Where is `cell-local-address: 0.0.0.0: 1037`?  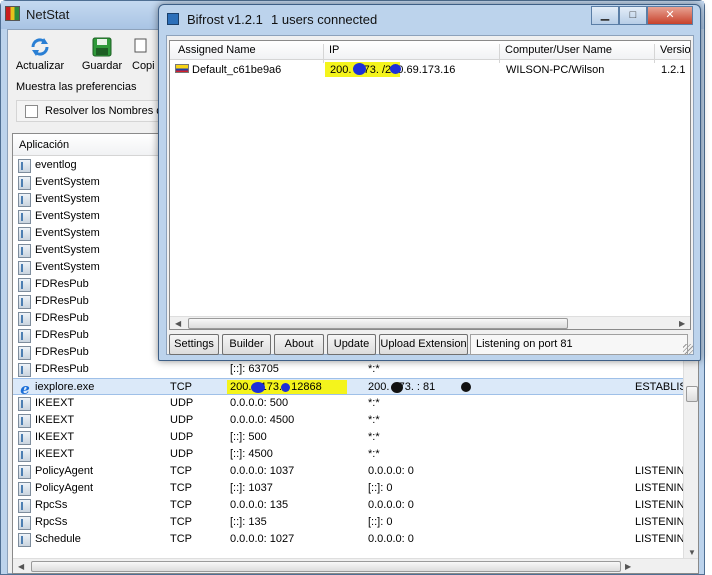 cell-local-address: 0.0.0.0: 1037 is located at coordinates (262, 471).